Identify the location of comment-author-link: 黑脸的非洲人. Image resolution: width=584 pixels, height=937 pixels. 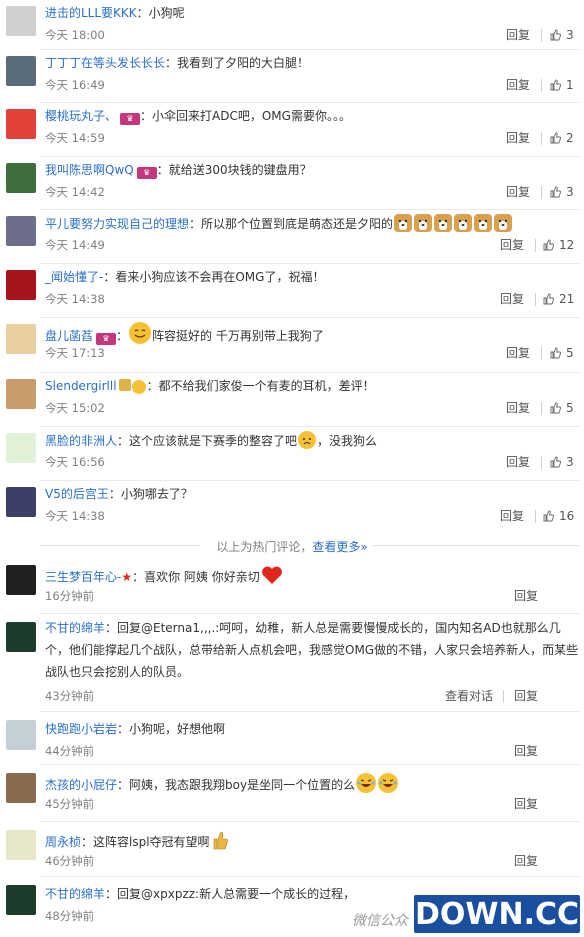
(81, 441).